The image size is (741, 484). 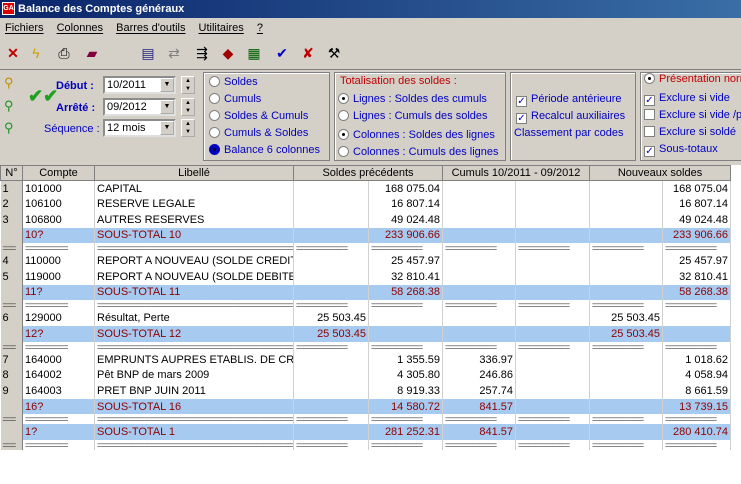 What do you see at coordinates (366, 235) in the screenshot?
I see `subtotal-row: 10? SOUS-TOTAL 10 233 906.66 233 906.66` at bounding box center [366, 235].